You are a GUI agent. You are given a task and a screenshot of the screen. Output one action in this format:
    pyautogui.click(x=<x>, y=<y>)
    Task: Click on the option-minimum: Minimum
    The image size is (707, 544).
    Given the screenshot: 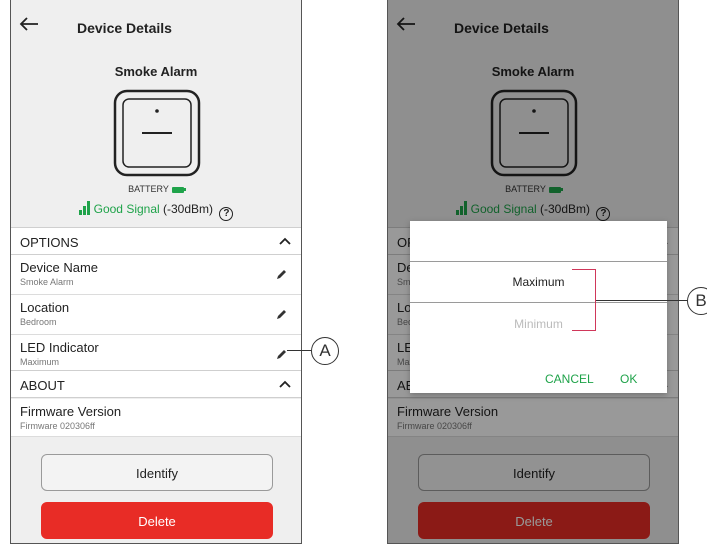 What is the action you would take?
    pyautogui.click(x=538, y=324)
    